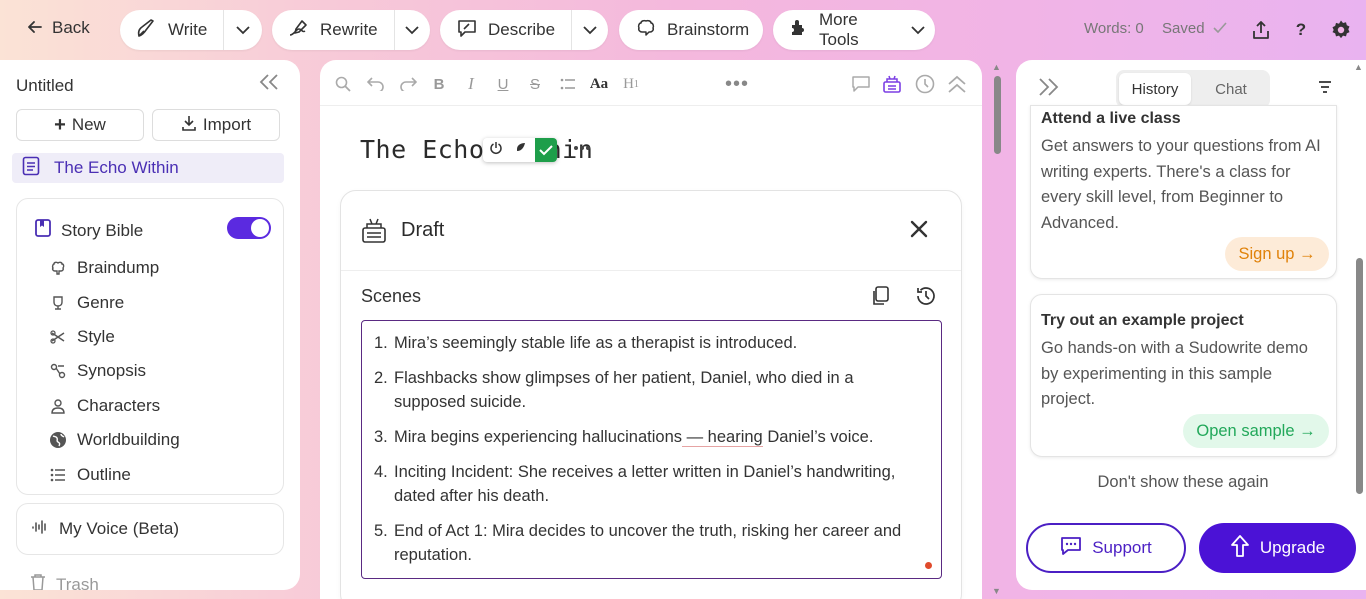 The image size is (1366, 599). I want to click on support-button: Support, so click(1106, 548).